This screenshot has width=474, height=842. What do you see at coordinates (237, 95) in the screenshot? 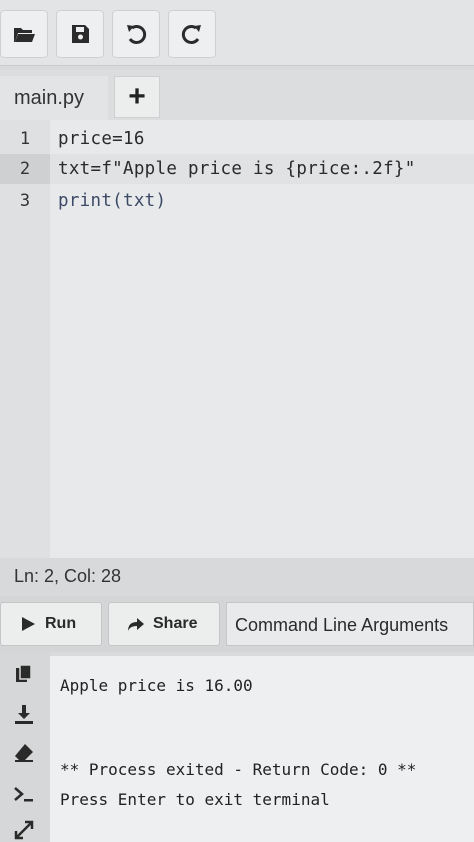
I see `tab-bar: main.py +` at bounding box center [237, 95].